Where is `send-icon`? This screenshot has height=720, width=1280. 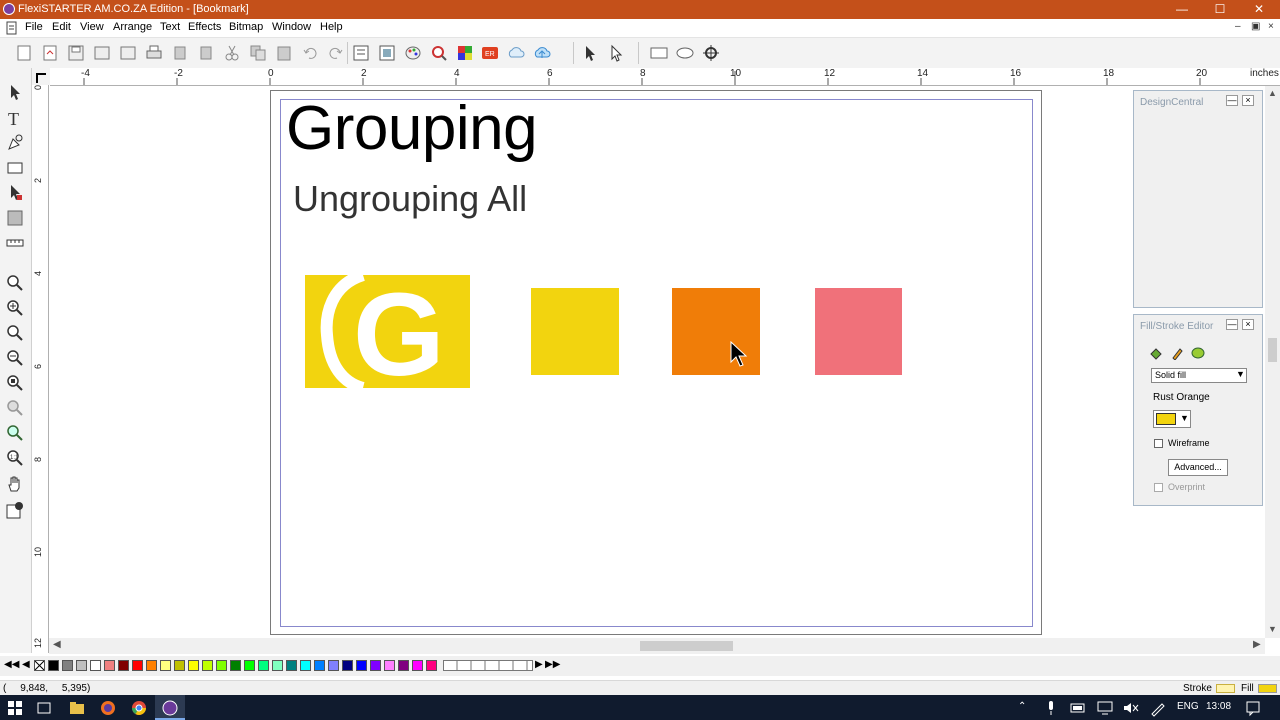 send-icon is located at coordinates (206, 53).